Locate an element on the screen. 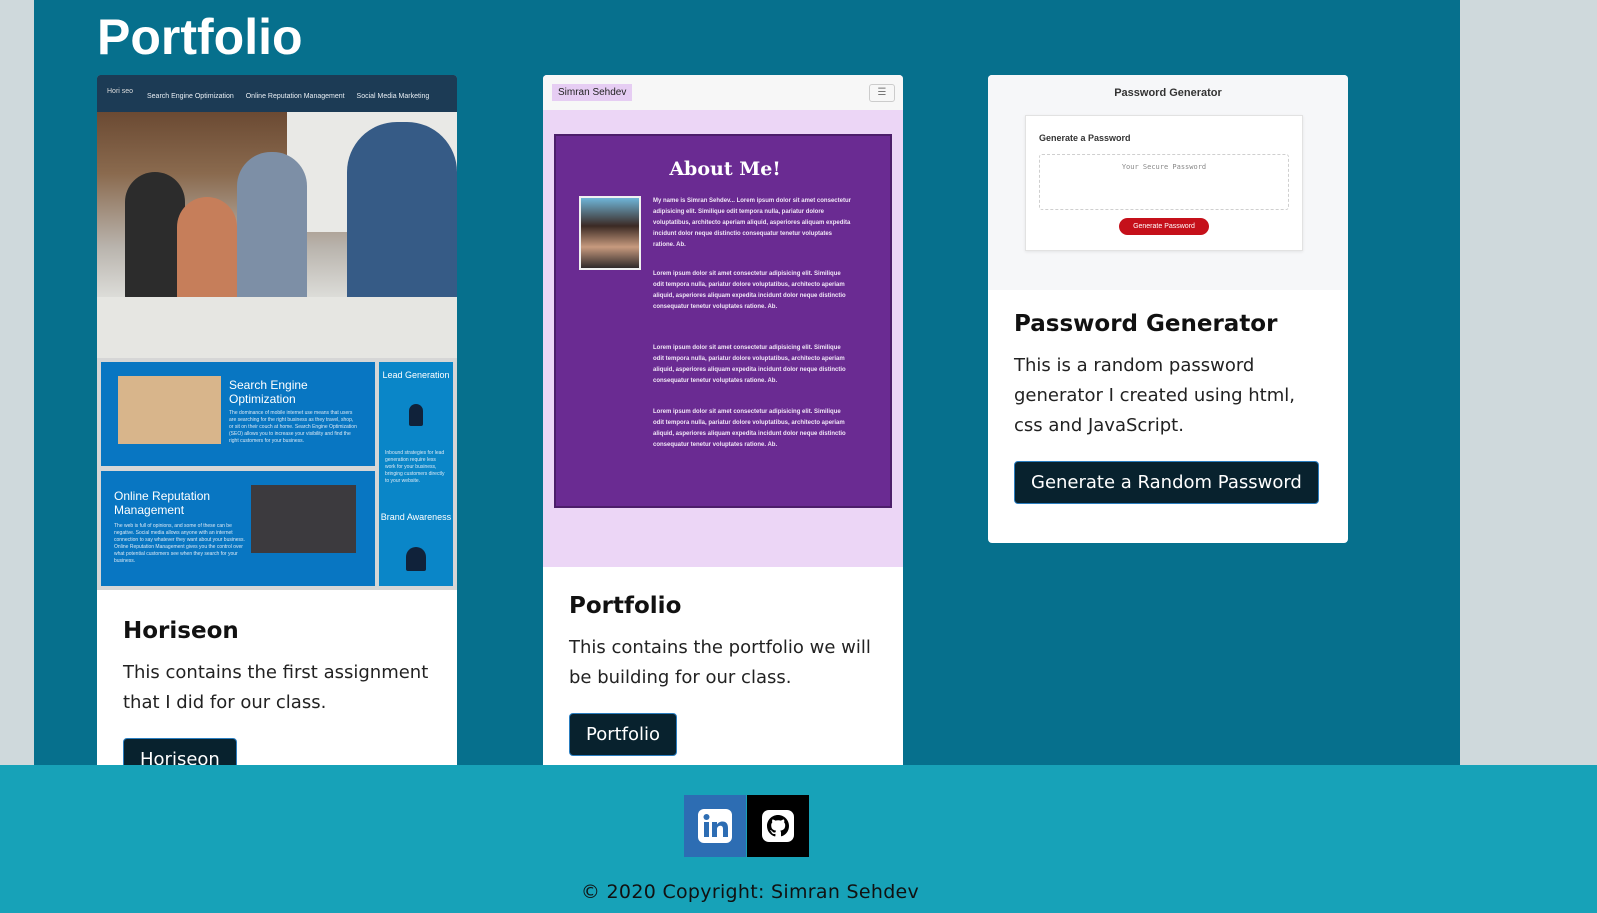  screenshot-brand: Simran Sehdev is located at coordinates (592, 92).